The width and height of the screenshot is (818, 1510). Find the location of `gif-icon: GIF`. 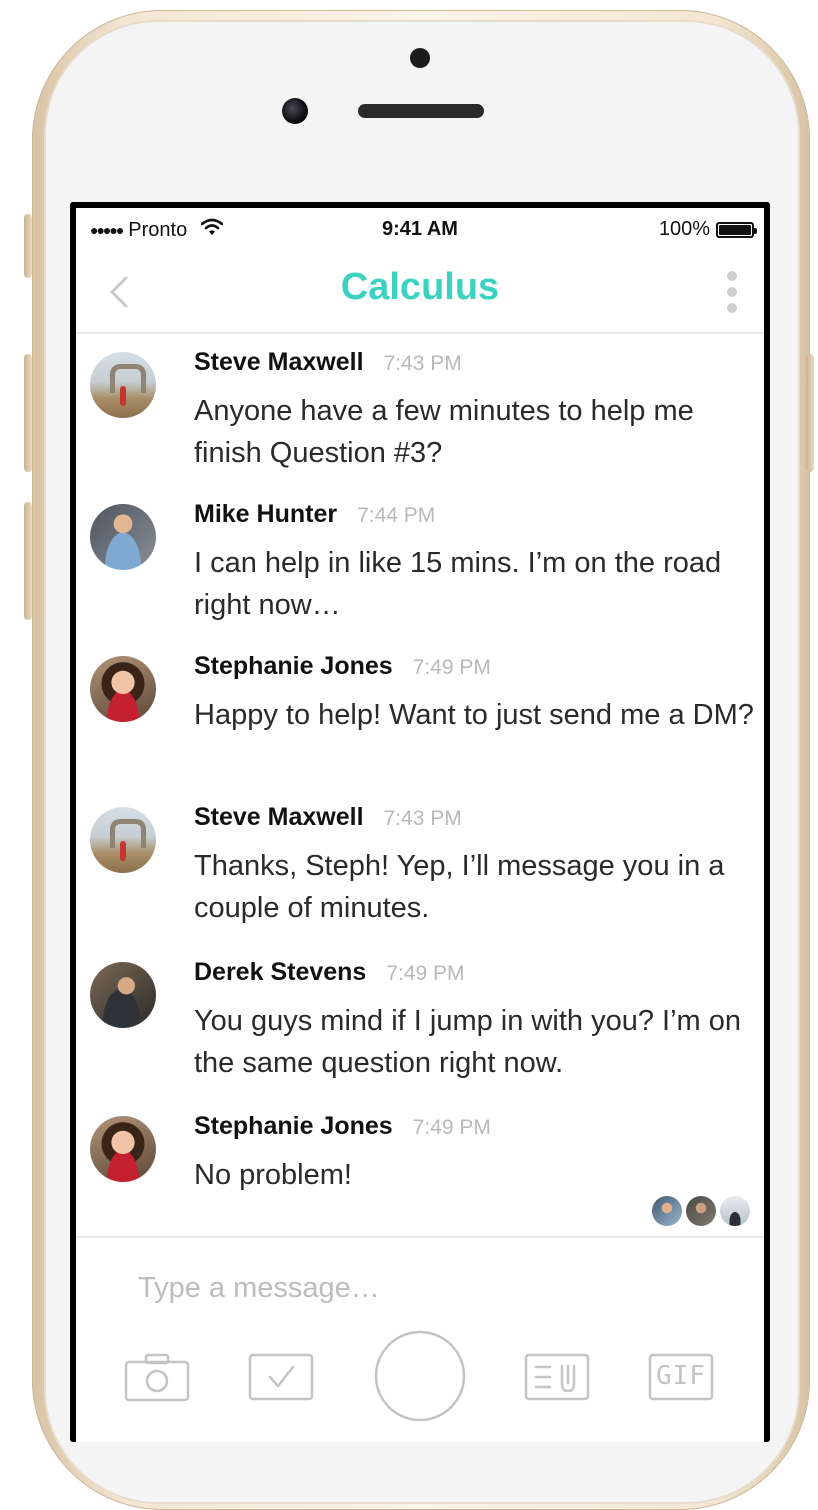

gif-icon: GIF is located at coordinates (681, 1377).